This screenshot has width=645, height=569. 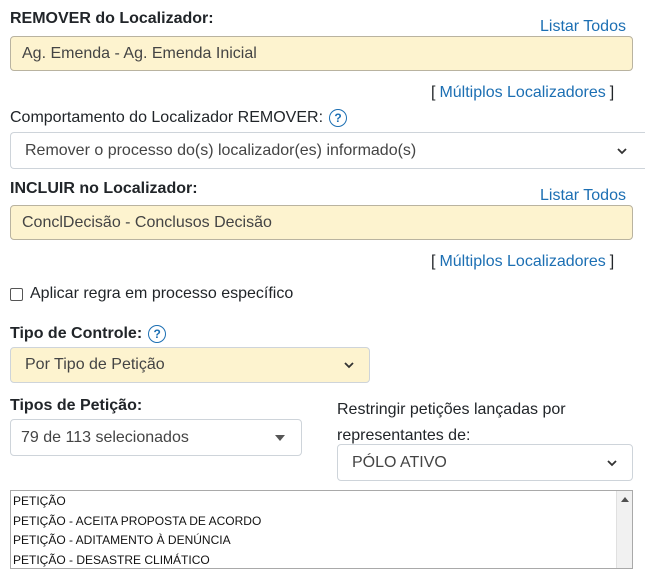 What do you see at coordinates (16, 294) in the screenshot?
I see `aplicar-regra-checkbox` at bounding box center [16, 294].